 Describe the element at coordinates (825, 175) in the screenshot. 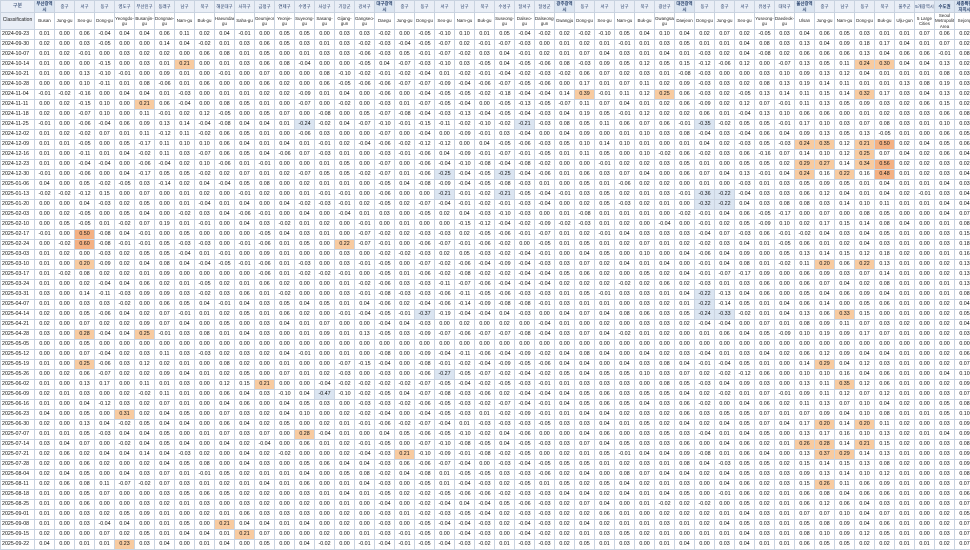

I see `value-cell: 0.16` at that location.